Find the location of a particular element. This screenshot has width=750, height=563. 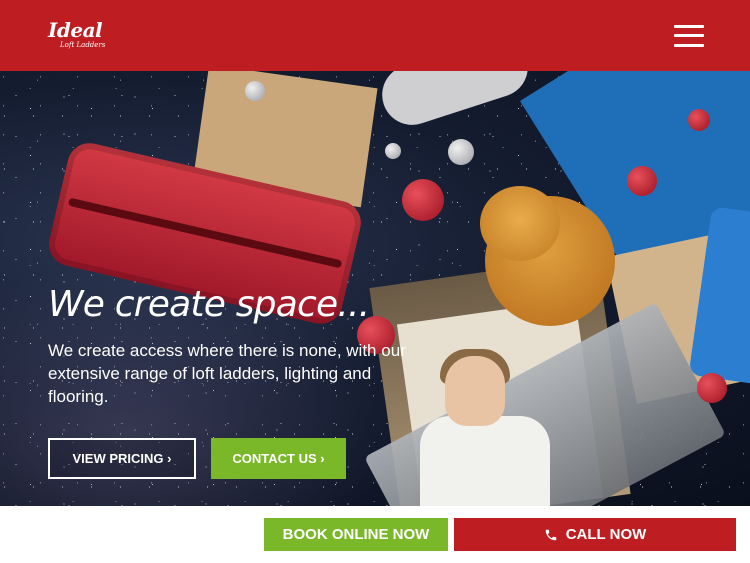

child-figure-face is located at coordinates (475, 391).